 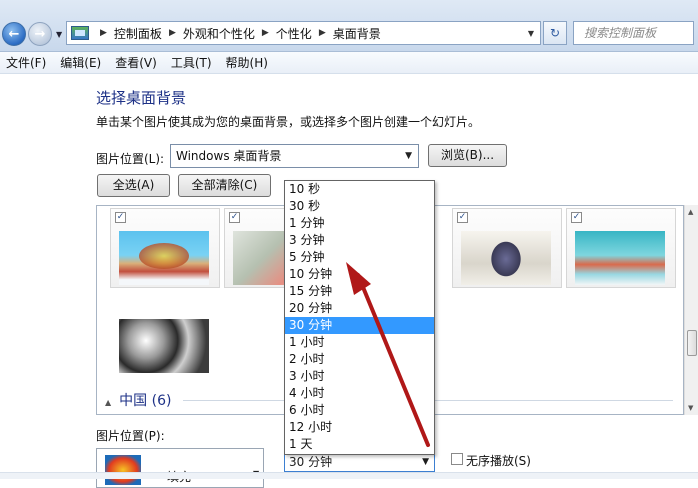 I want to click on menu-bar: 文件(F) 编辑(E) 查看(V) 工具(T) 帮助(H), so click(x=349, y=63).